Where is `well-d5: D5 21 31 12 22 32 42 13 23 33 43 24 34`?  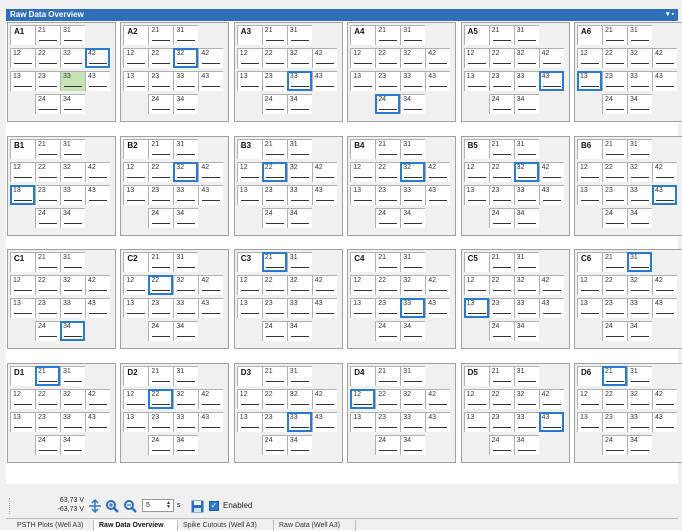 well-d5: D5 21 31 12 22 32 42 13 23 33 43 24 34 is located at coordinates (515, 412).